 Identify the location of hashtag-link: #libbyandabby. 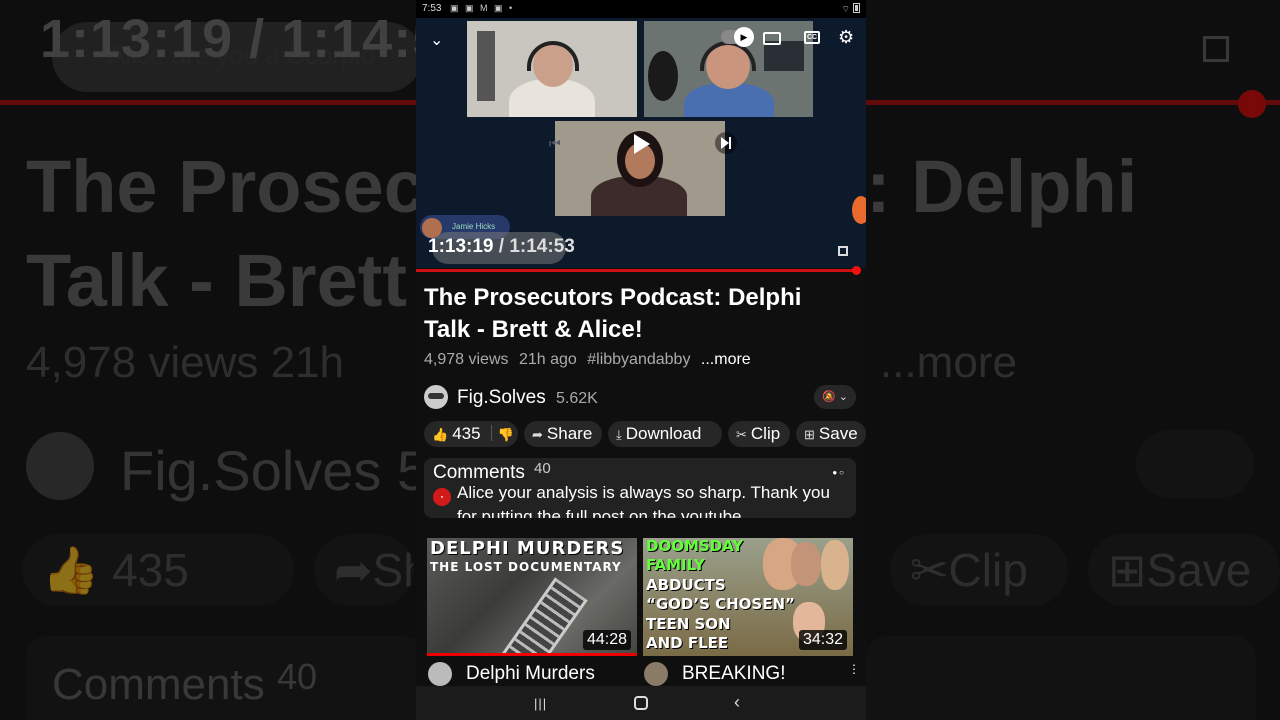
(638, 359).